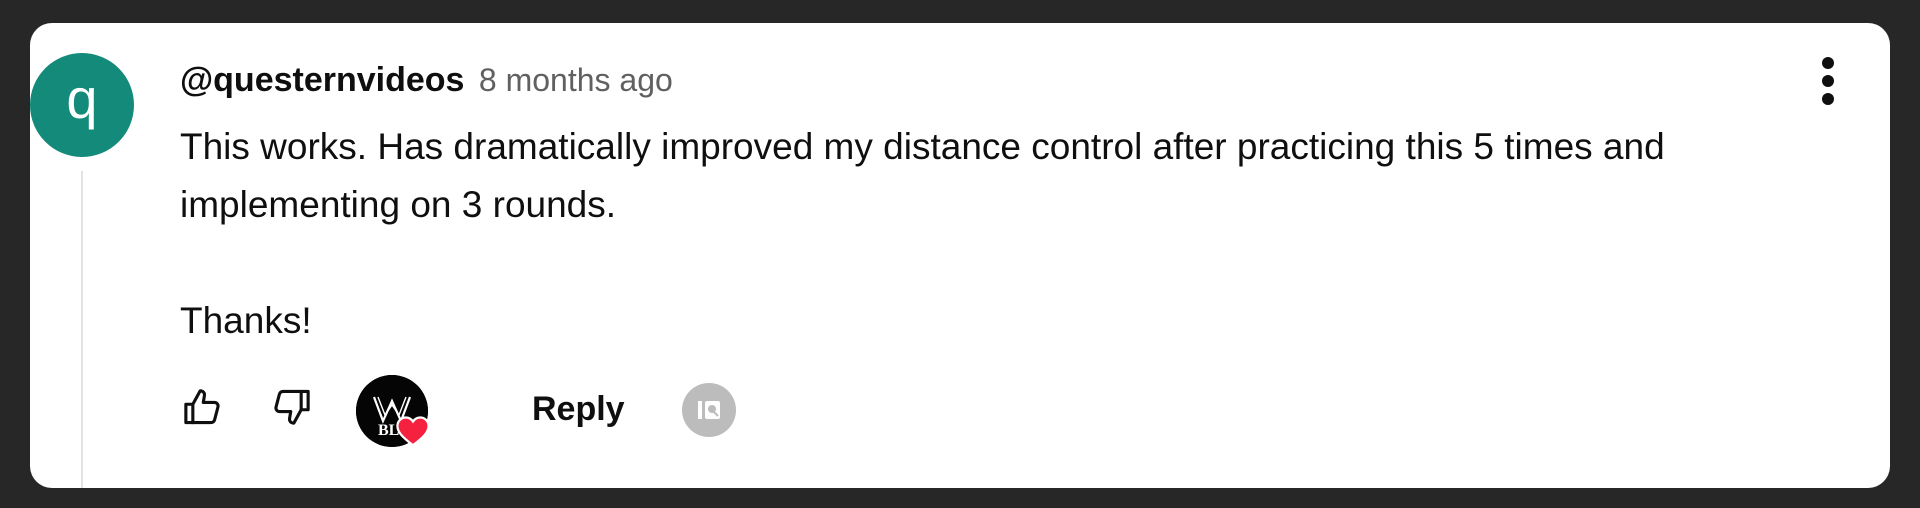 This screenshot has height=508, width=1920. Describe the element at coordinates (393, 411) in the screenshot. I see `creator-heart-avatar: BL` at that location.